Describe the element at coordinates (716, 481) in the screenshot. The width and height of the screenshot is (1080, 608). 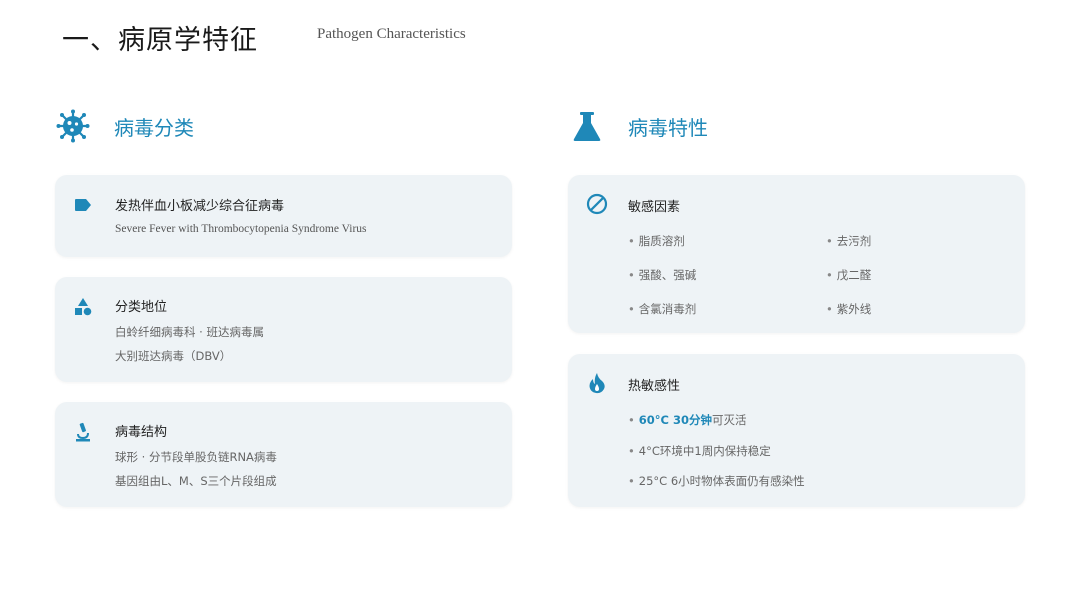
I see `list-item: • 25°C 6小时物体表面仍有感染性` at that location.